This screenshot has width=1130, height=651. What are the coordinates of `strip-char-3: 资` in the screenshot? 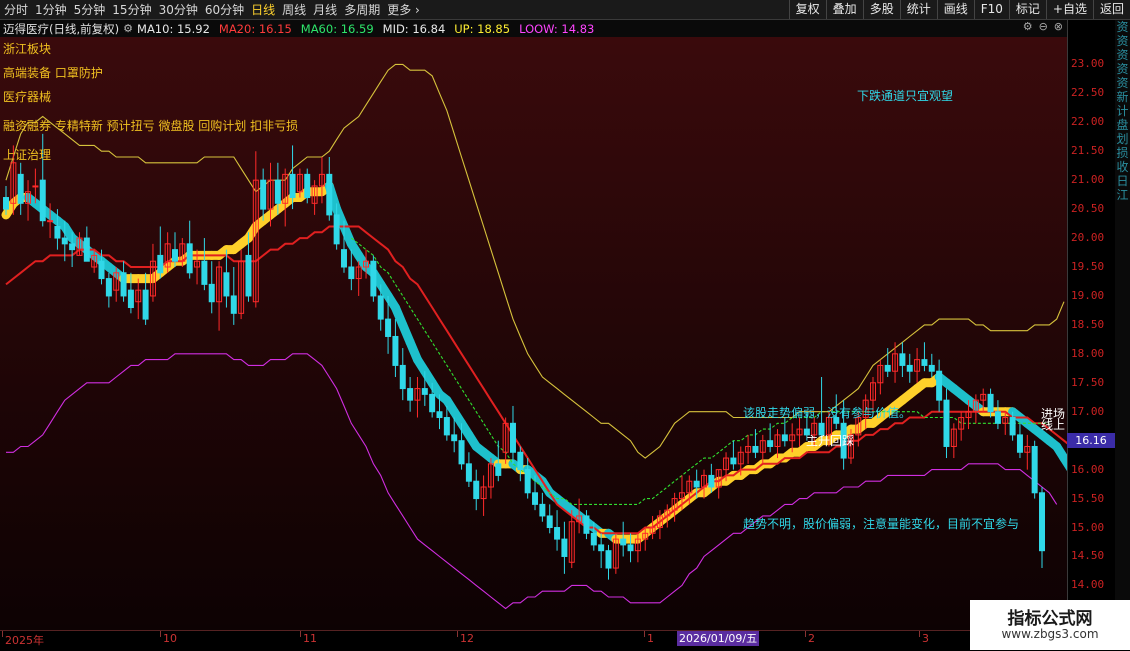 It's located at (1122, 69).